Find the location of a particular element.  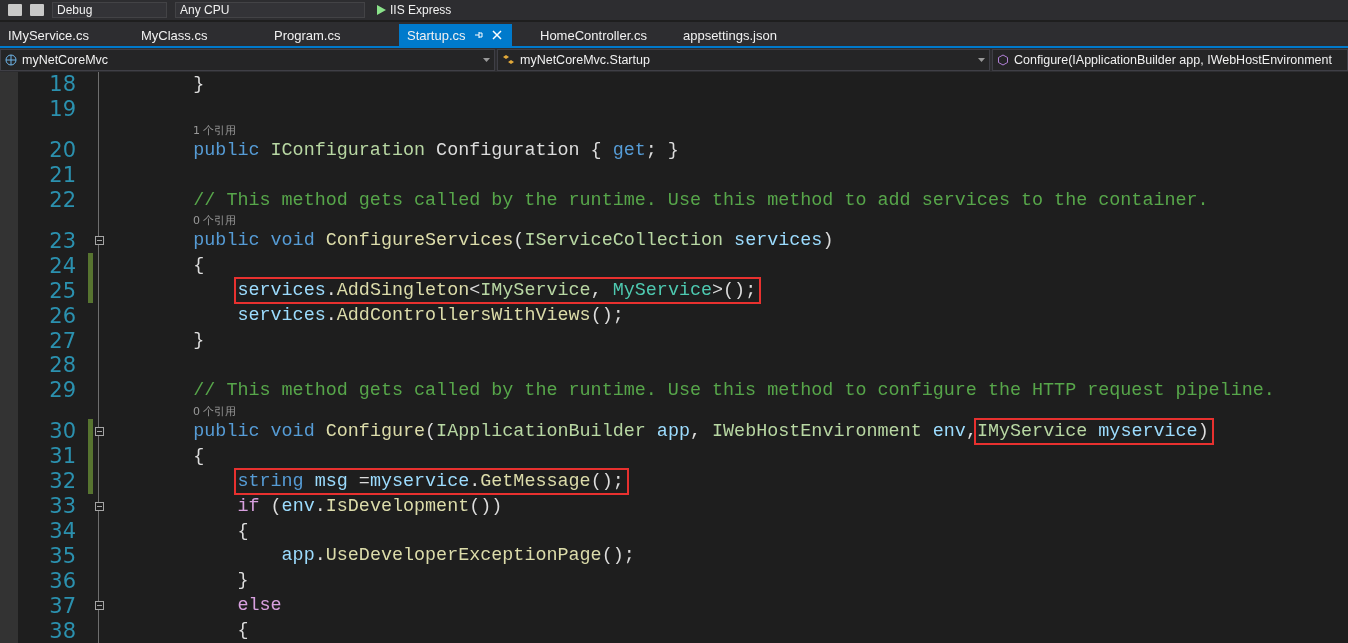

line-number: 30 is located at coordinates (62, 431).